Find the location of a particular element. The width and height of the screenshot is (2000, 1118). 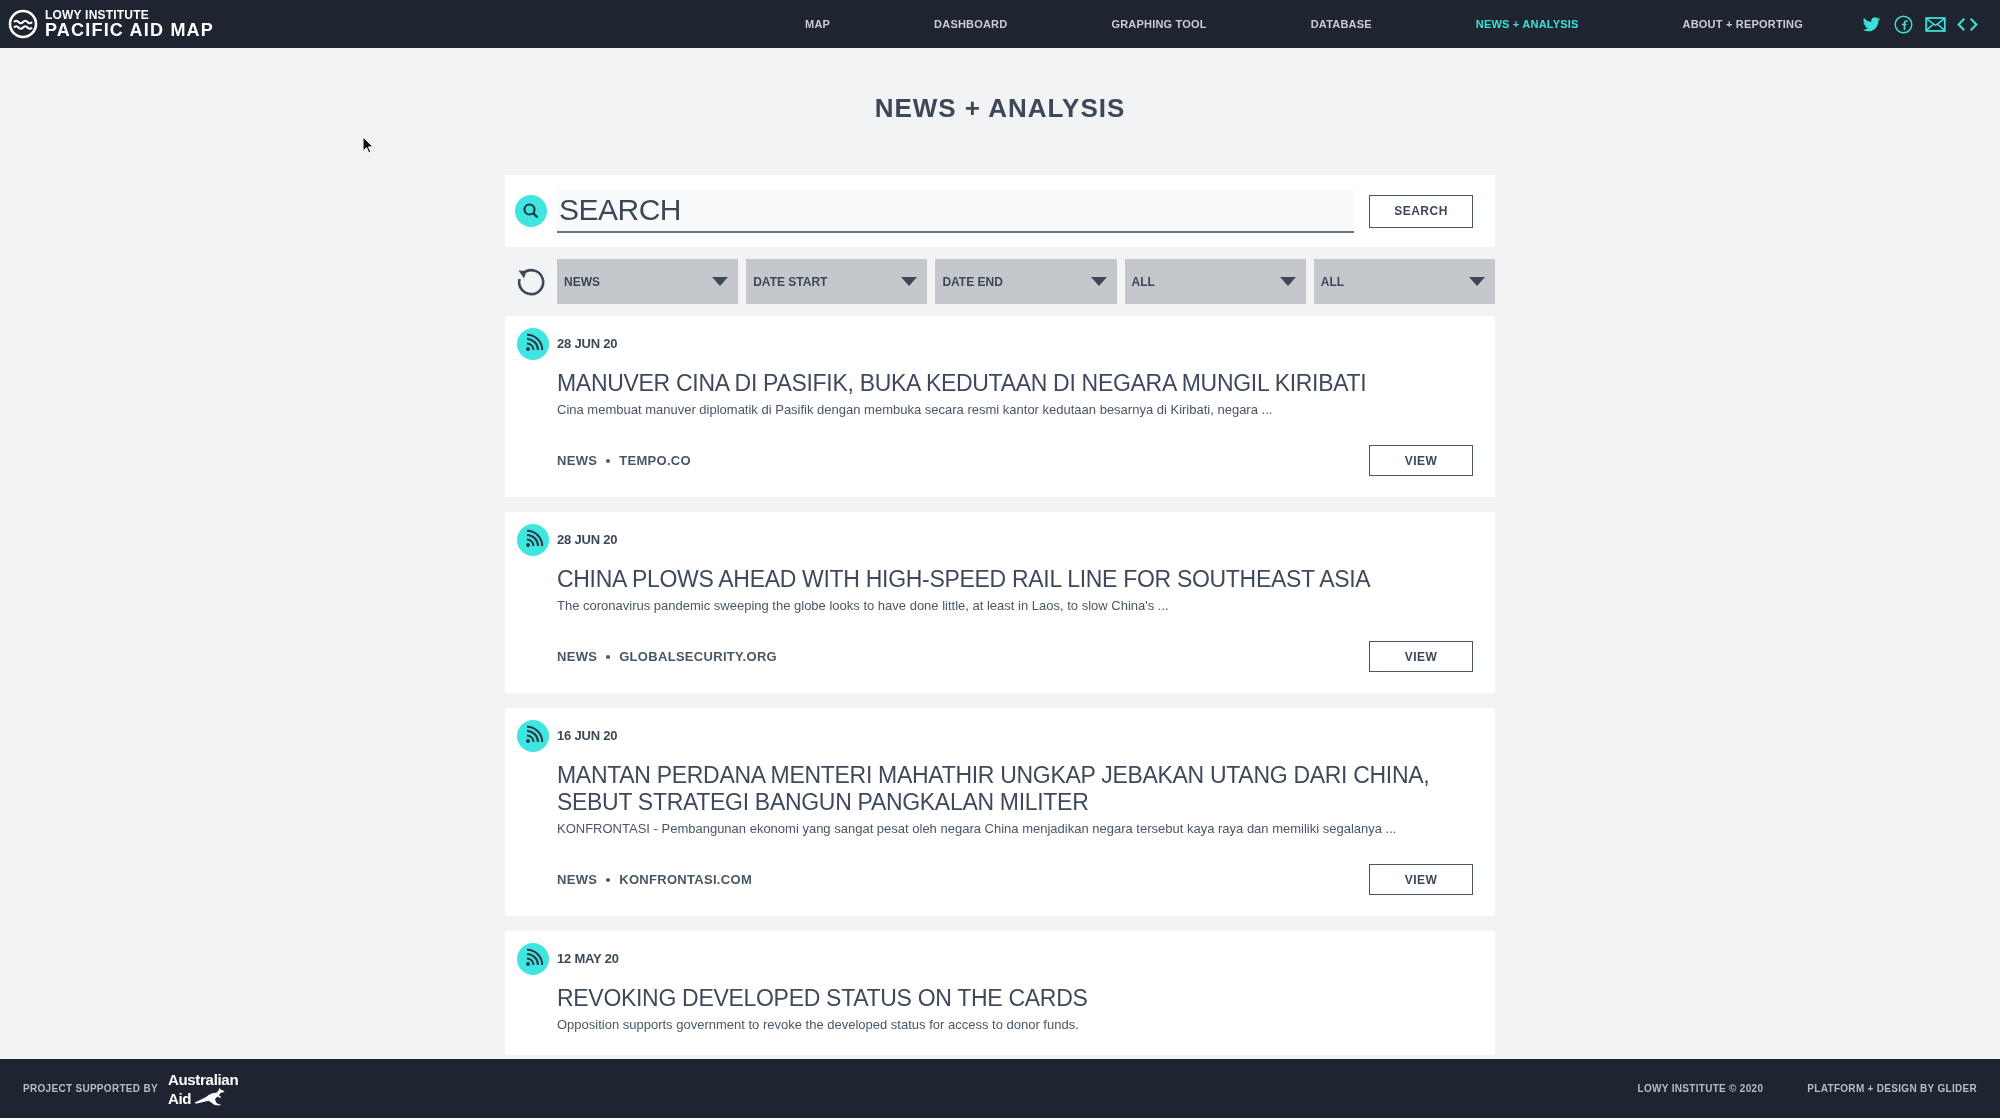

article-summary: Opposition supports government to revoke the developed status for access to donor funds. is located at coordinates (818, 1025).